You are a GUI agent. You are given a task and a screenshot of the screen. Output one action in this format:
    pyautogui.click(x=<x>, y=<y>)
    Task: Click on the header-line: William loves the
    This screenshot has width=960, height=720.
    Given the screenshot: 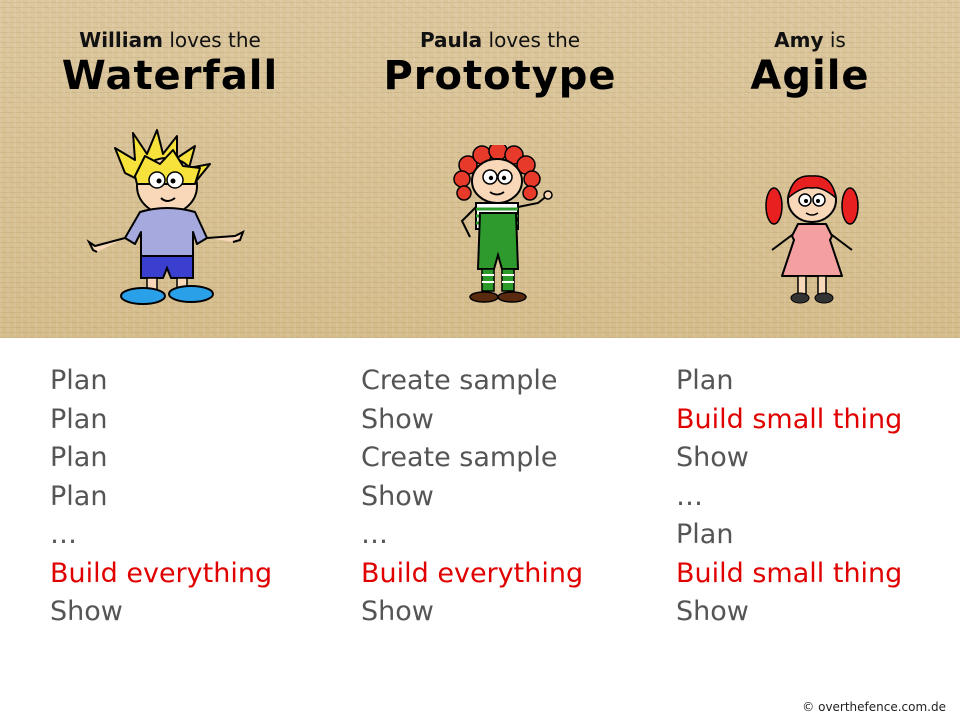 What is the action you would take?
    pyautogui.click(x=170, y=40)
    